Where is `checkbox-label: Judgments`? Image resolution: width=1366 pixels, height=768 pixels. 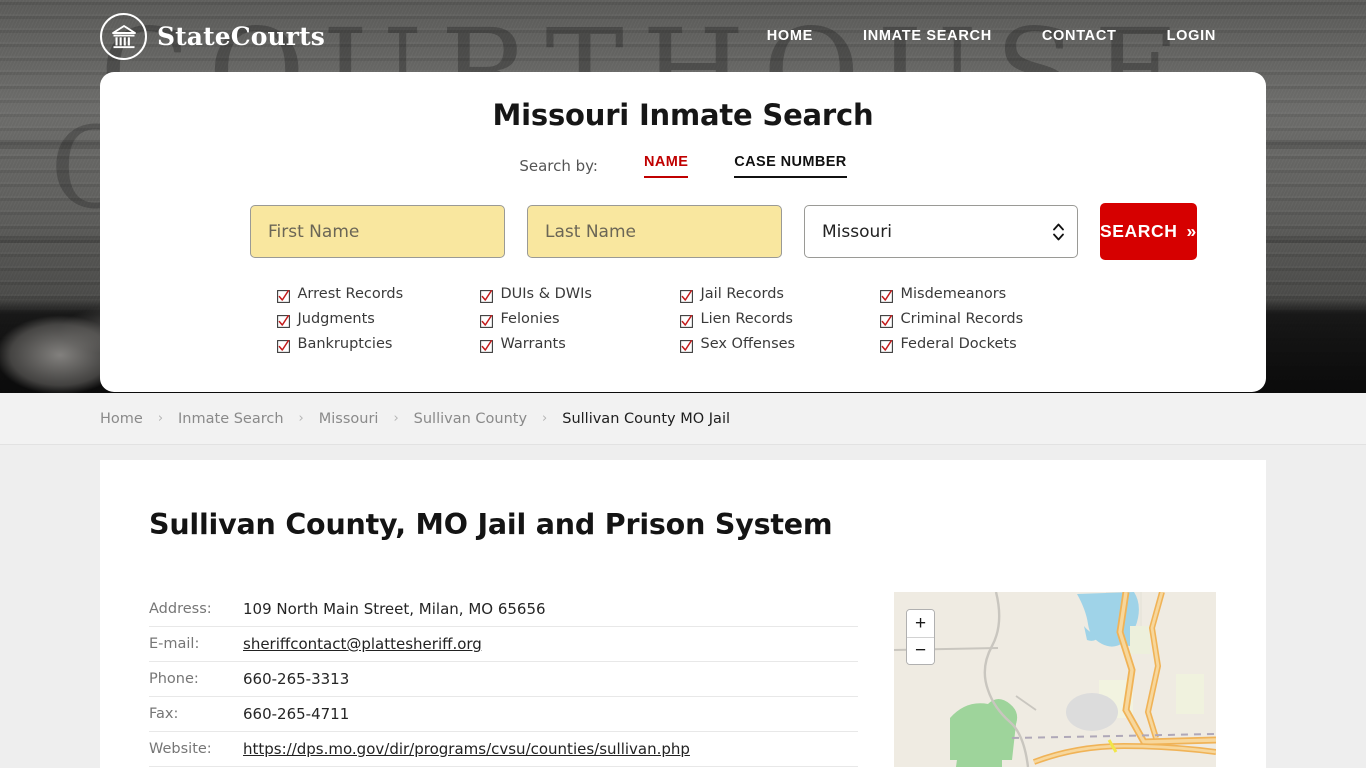
checkbox-label: Judgments is located at coordinates (336, 319).